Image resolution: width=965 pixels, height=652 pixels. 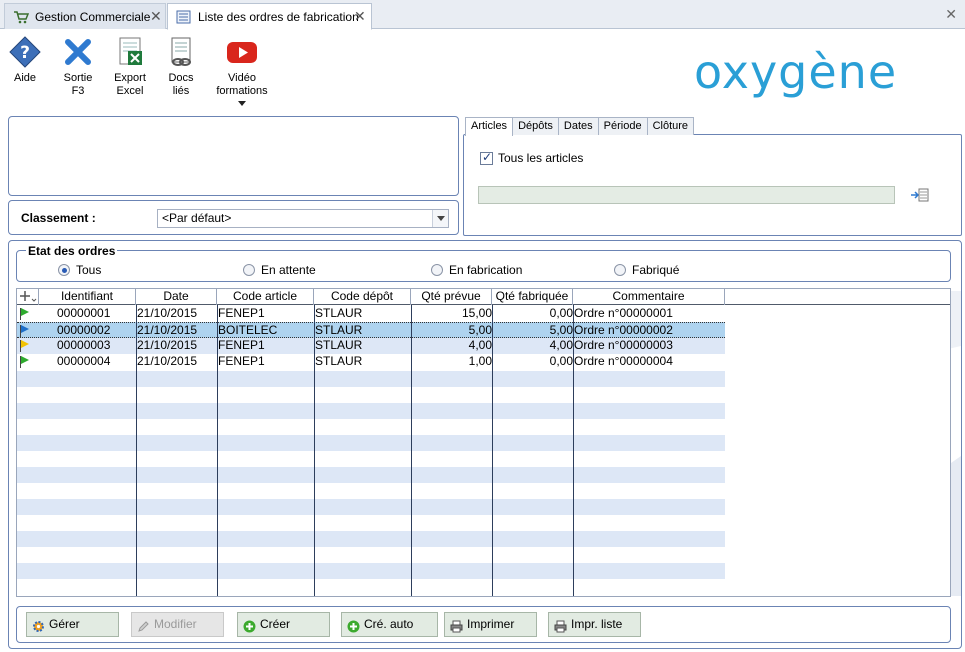 What do you see at coordinates (84, 330) in the screenshot?
I see `cell-identifiant: 00000002` at bounding box center [84, 330].